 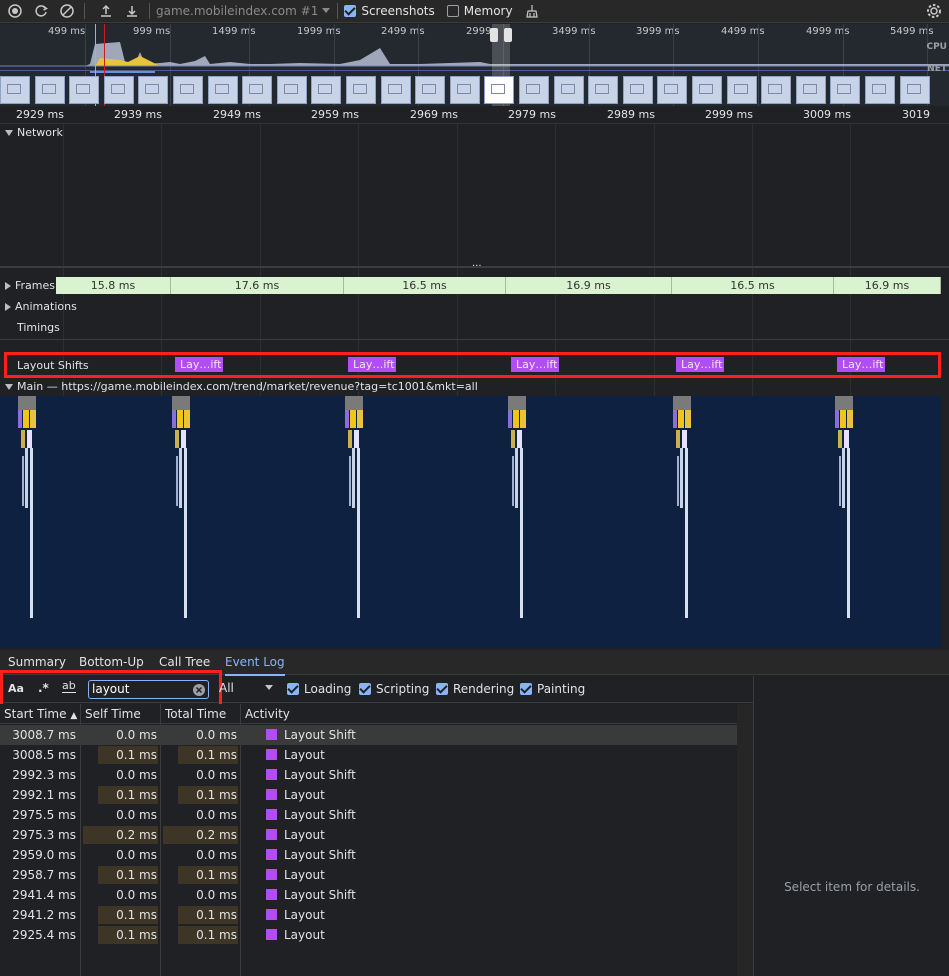 I want to click on frame-block: 16.5 ms, so click(x=425, y=285).